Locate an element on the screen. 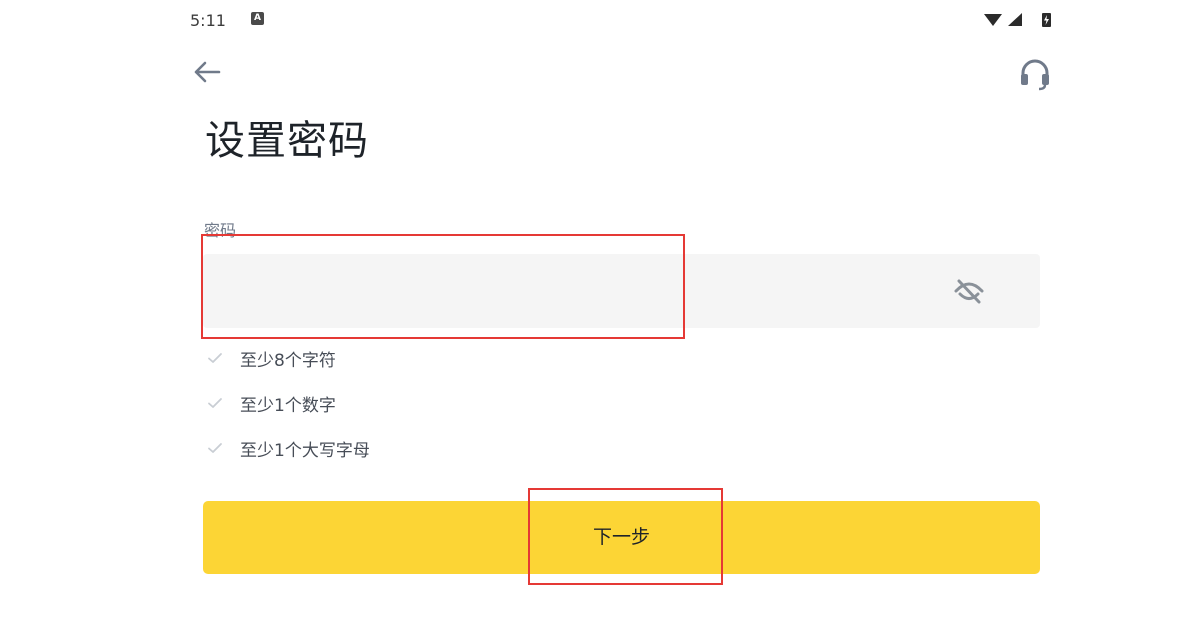 Image resolution: width=1194 pixels, height=619 pixels. status-bar: 5:11 A is located at coordinates (597, 20).